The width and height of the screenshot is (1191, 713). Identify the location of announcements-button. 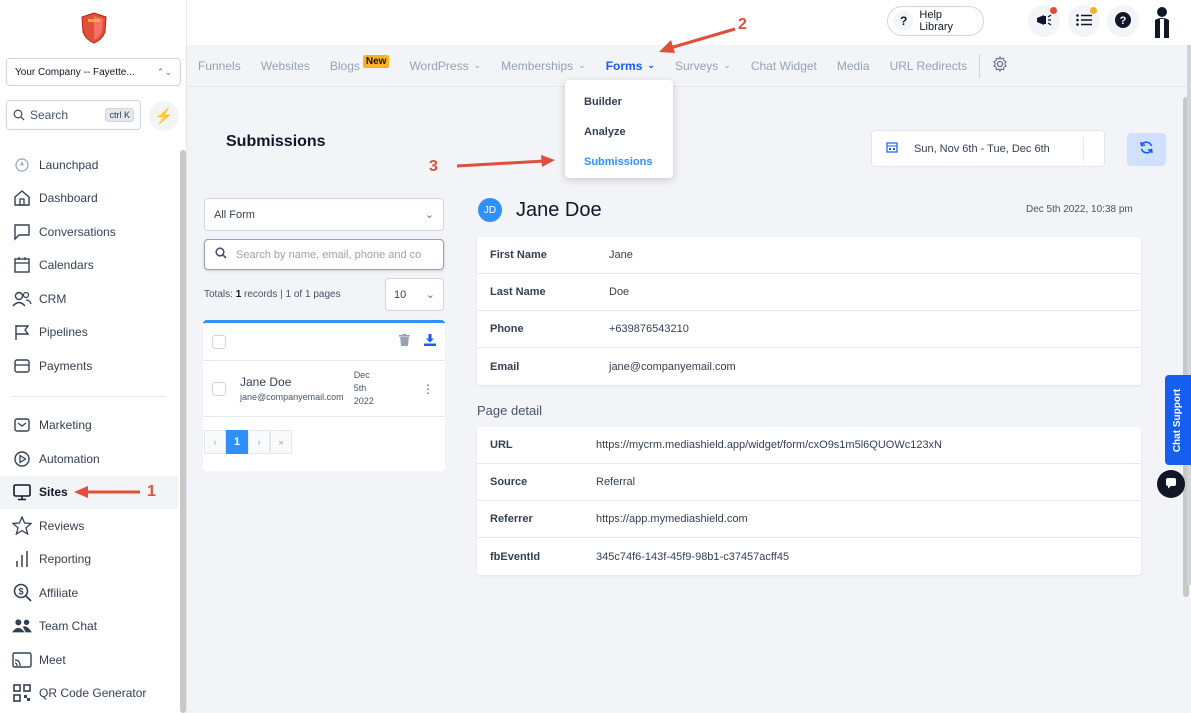
(1044, 21).